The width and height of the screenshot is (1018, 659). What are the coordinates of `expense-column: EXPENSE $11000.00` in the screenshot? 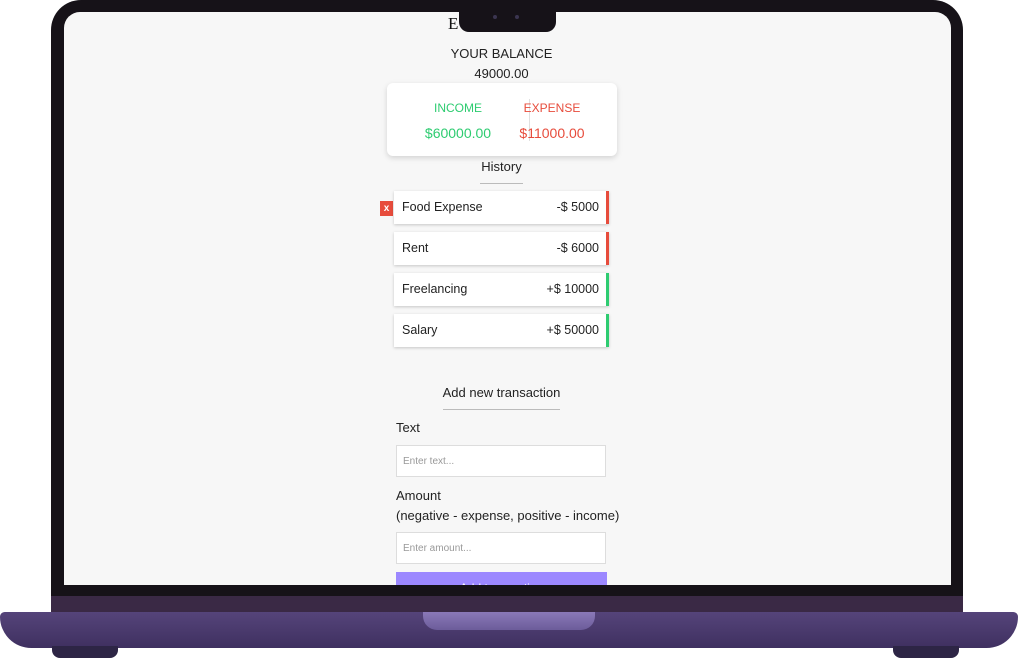 It's located at (552, 121).